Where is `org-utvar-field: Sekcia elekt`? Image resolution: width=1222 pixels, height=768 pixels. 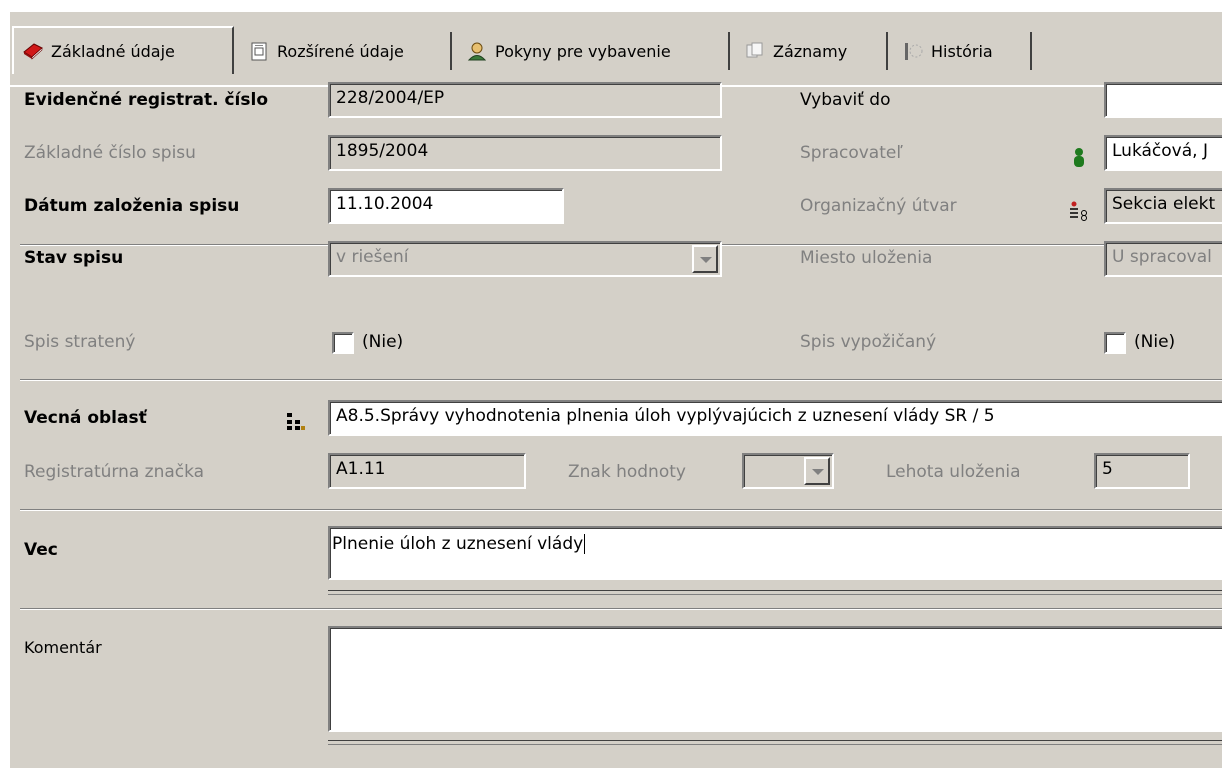
org-utvar-field: Sekcia elekt is located at coordinates (1163, 206).